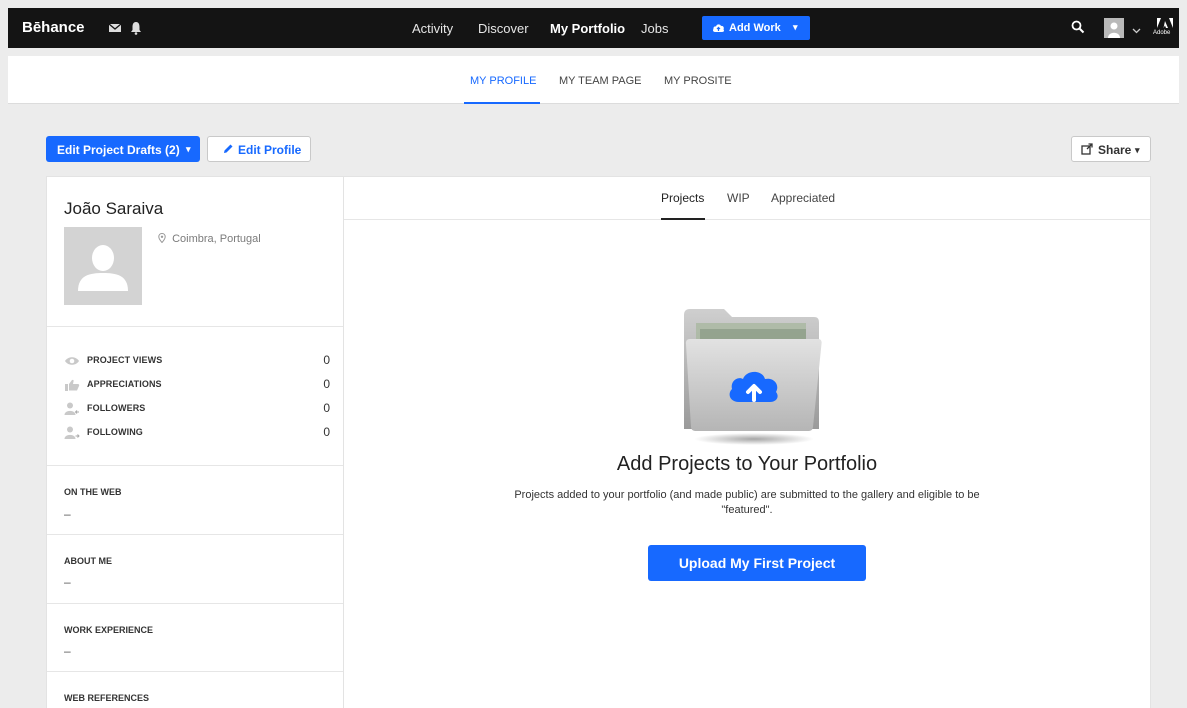  I want to click on nav-discover: Discover, so click(503, 28).